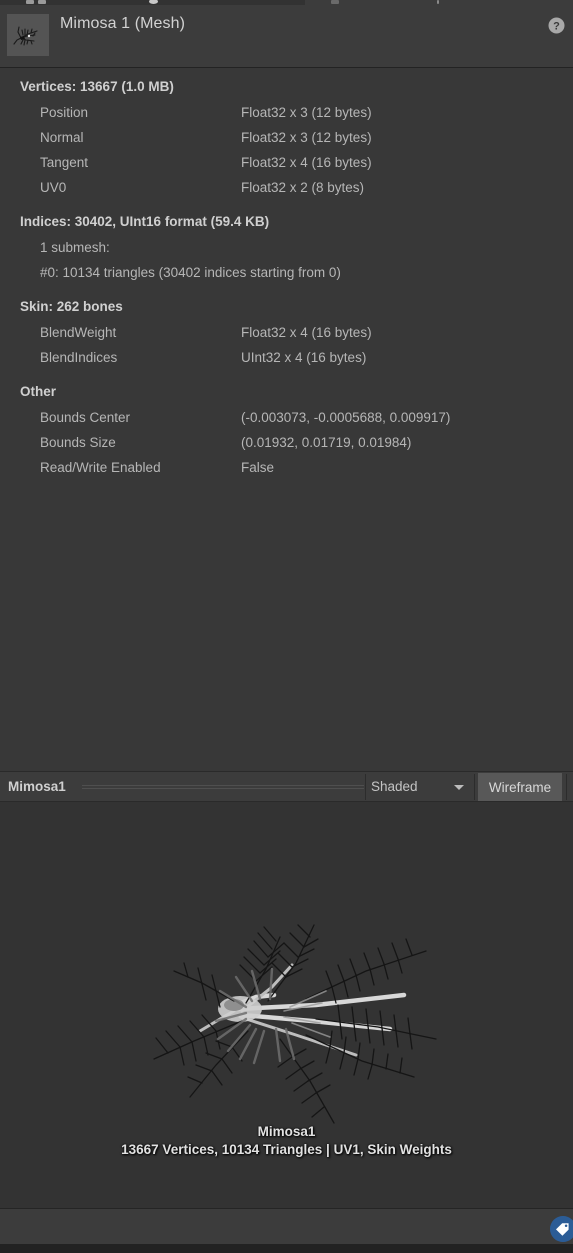 The image size is (573, 1253). Describe the element at coordinates (459, 787) in the screenshot. I see `chevron-down-icon` at that location.